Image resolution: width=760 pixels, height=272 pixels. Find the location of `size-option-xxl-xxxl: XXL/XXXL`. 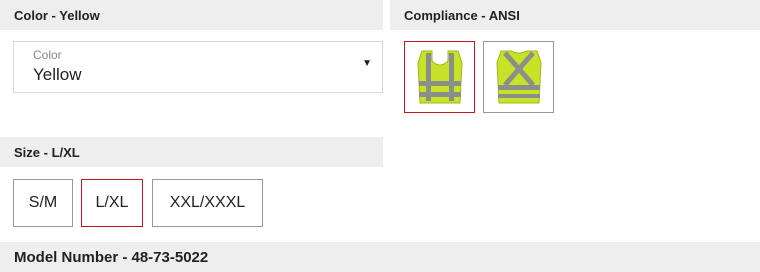

size-option-xxl-xxxl: XXL/XXXL is located at coordinates (207, 203).